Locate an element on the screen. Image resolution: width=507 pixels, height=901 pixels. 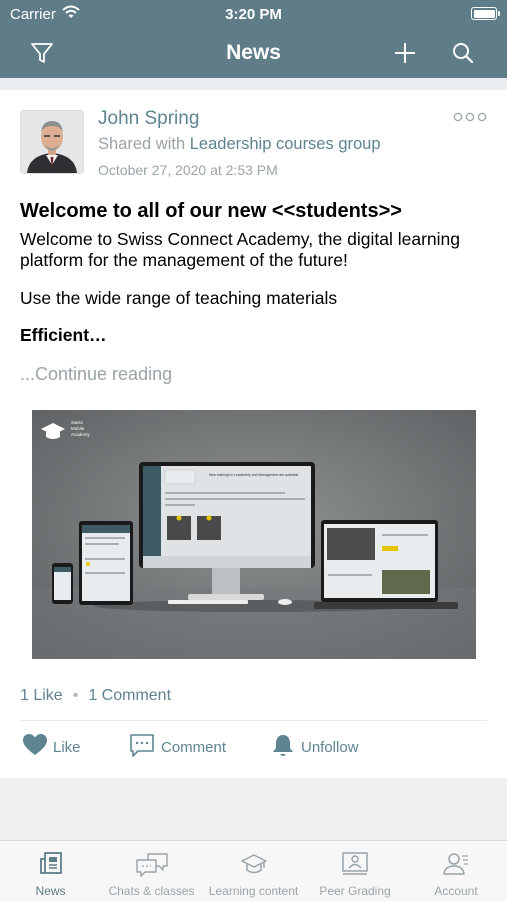
tab-news: News is located at coordinates (50, 871).